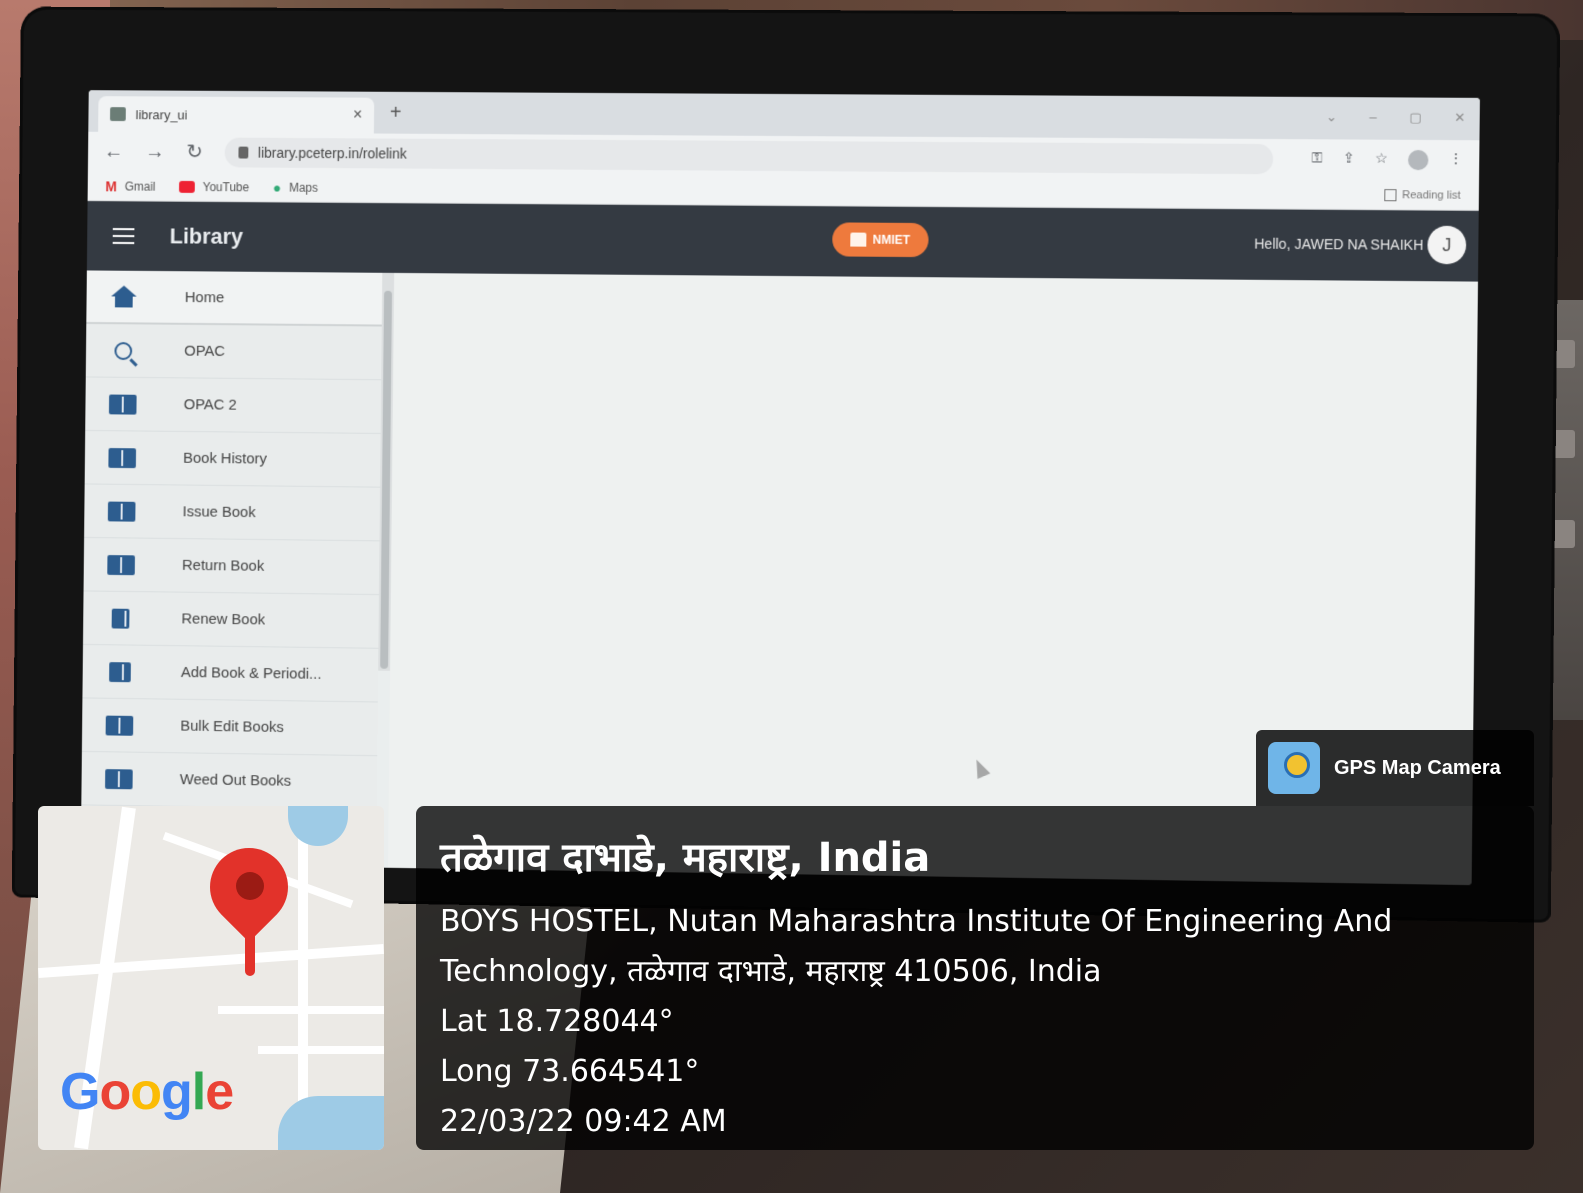 The height and width of the screenshot is (1193, 1583). Describe the element at coordinates (225, 458) in the screenshot. I see `sidebar-item-label: Book History` at that location.